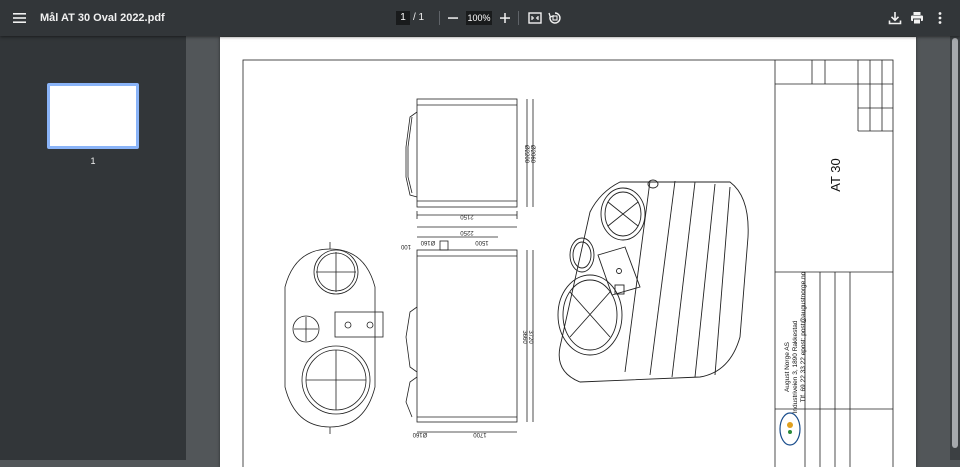 The height and width of the screenshot is (467, 960). I want to click on more-options-button, so click(940, 18).